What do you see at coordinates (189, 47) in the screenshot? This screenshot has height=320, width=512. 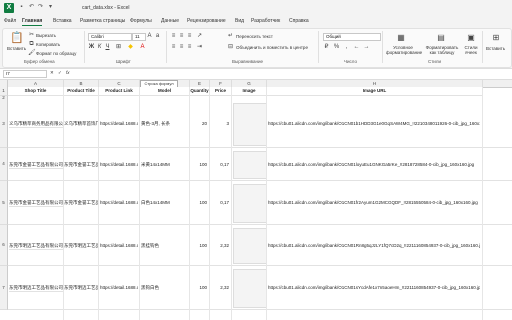 I see `align-right-icon: ≡` at bounding box center [189, 47].